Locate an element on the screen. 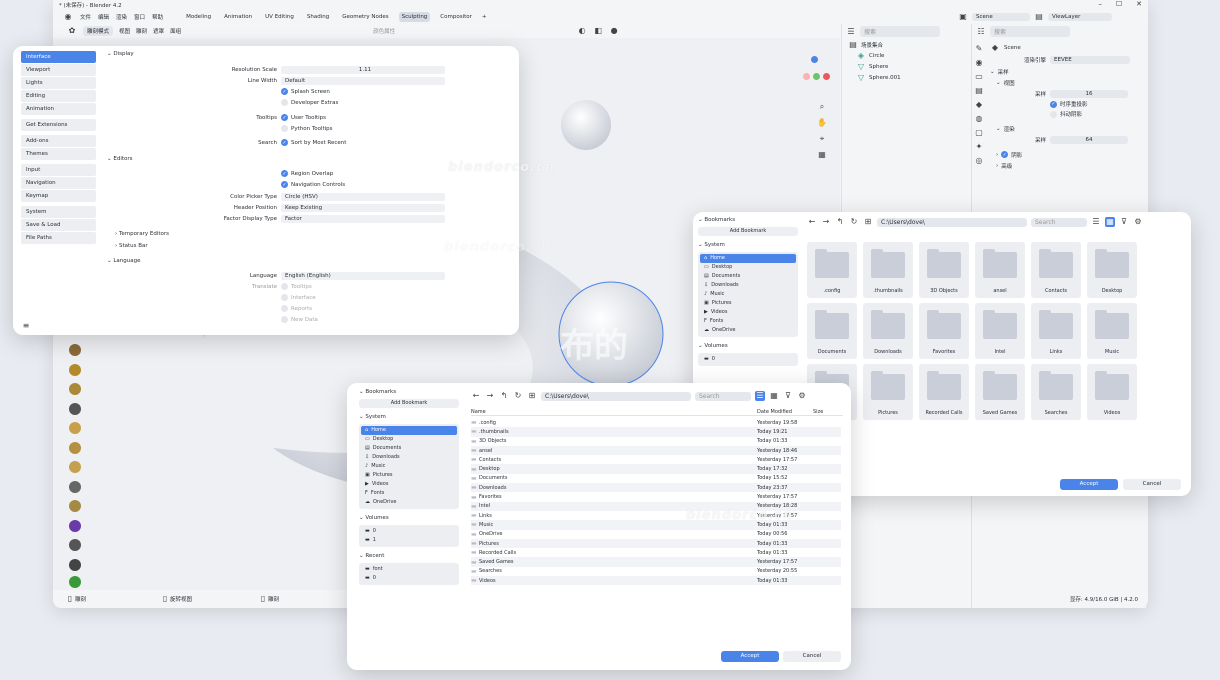  add-bookmark-button: Add Bookmark is located at coordinates (409, 403).